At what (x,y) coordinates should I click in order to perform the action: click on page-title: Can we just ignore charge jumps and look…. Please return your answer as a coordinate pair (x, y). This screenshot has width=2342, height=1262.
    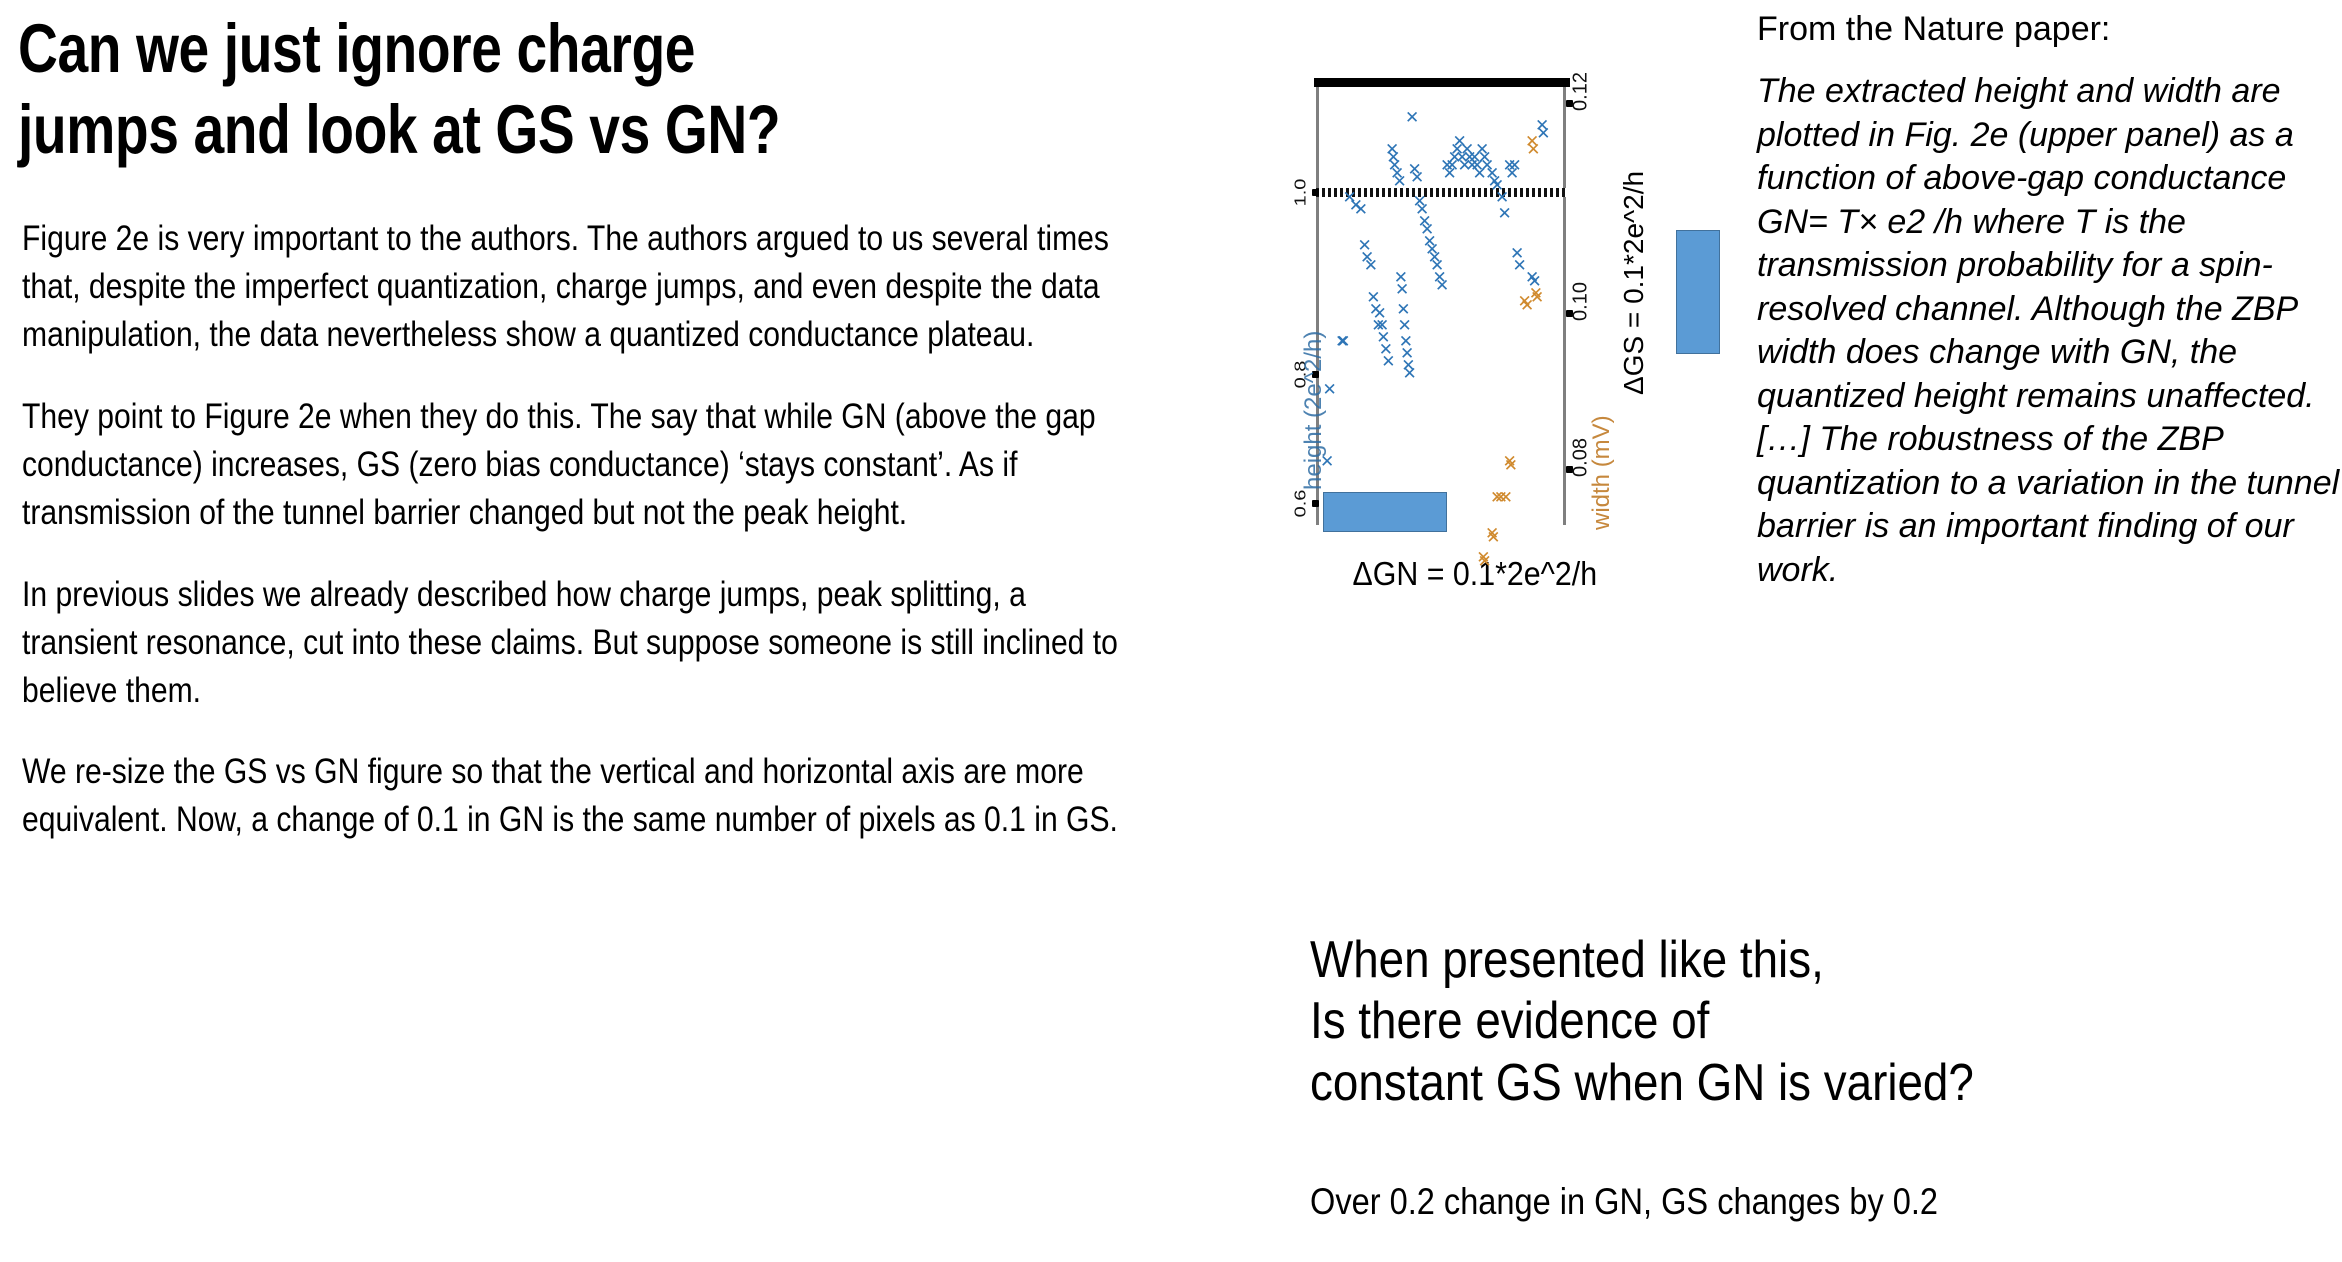
    Looking at the image, I should click on (399, 89).